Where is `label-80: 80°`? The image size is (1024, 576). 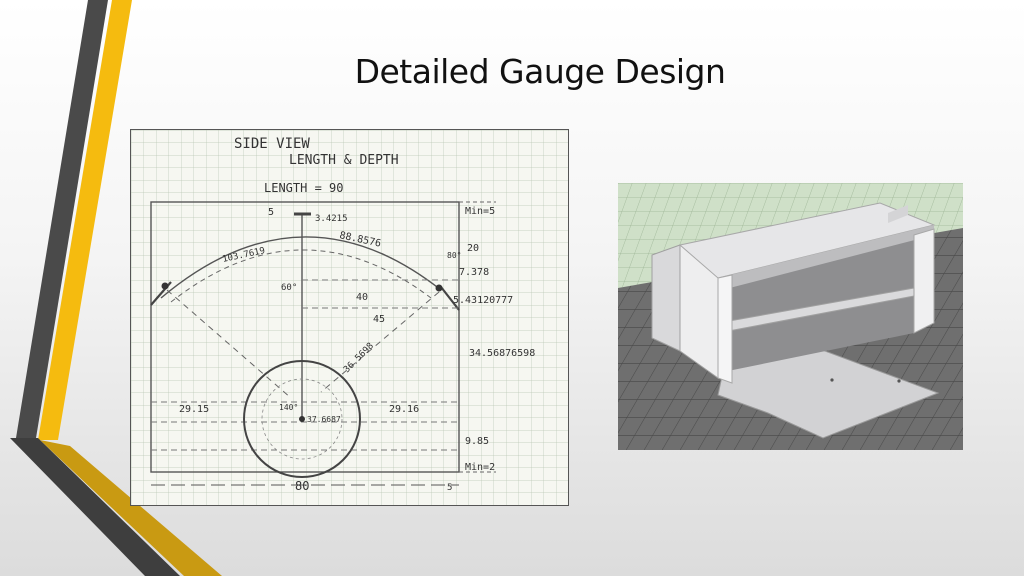 label-80: 80° is located at coordinates (454, 255).